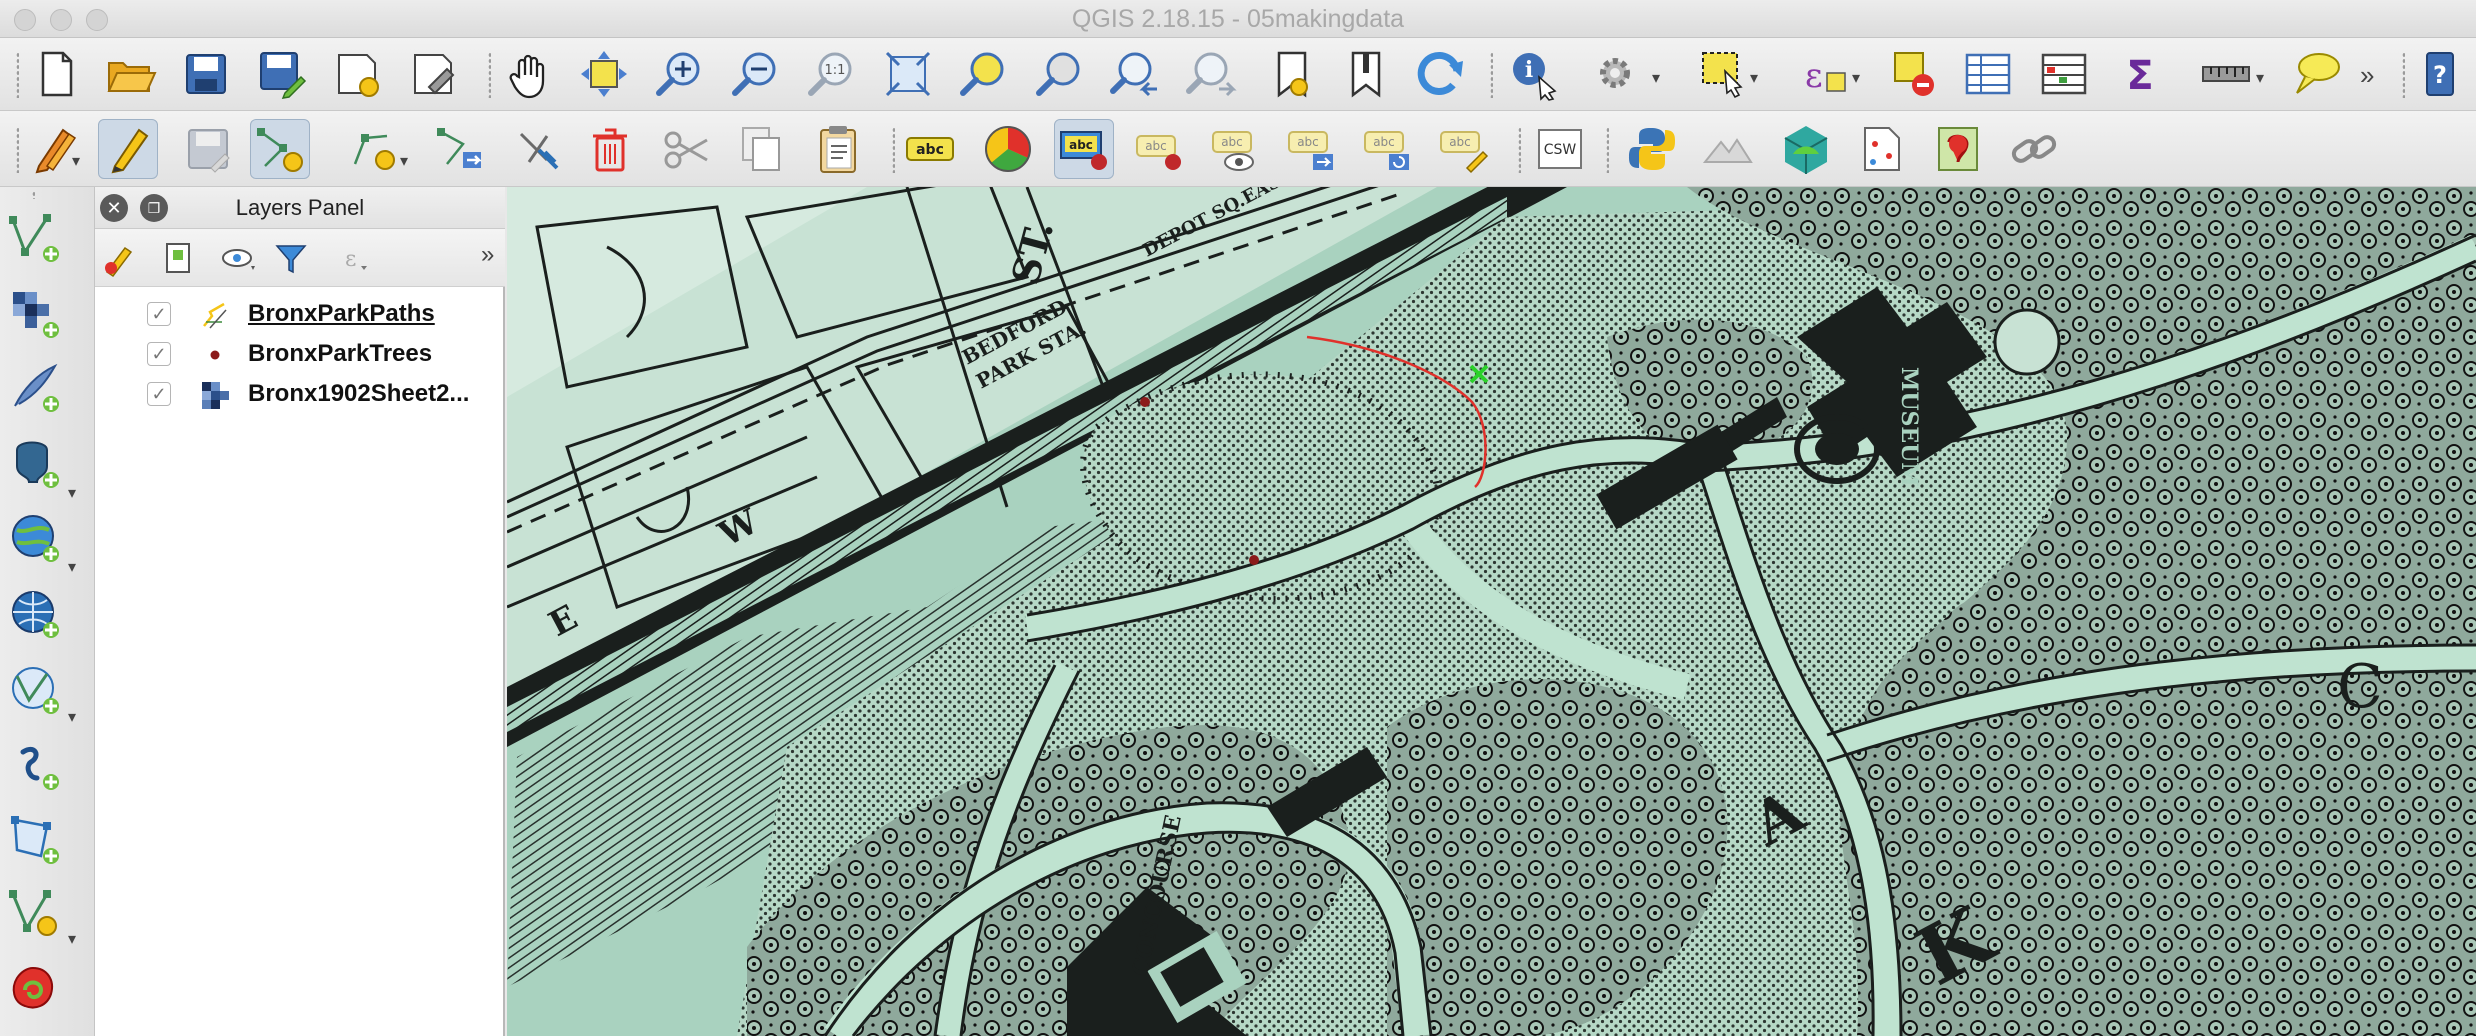 Image resolution: width=2476 pixels, height=1036 pixels. I want to click on current-edits-dropdown: ▾, so click(76, 161).